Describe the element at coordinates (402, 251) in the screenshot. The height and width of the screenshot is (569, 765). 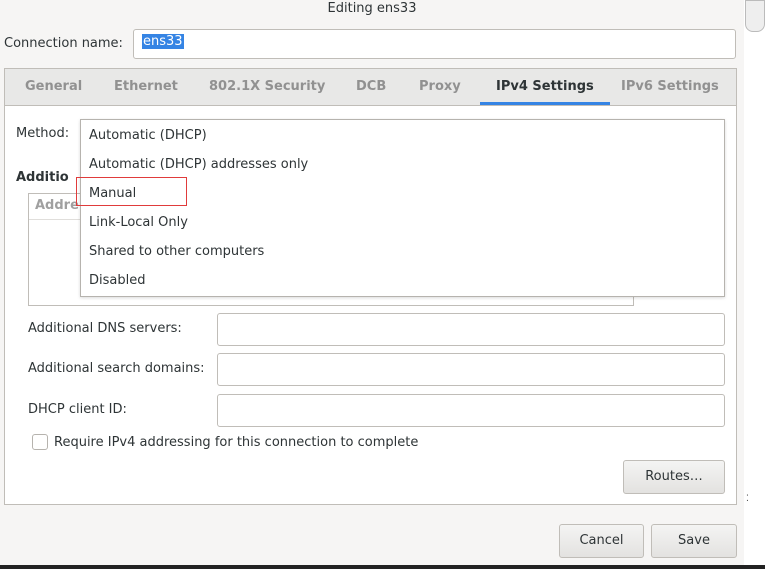
I see `method-option-shared: Shared to other computers` at that location.